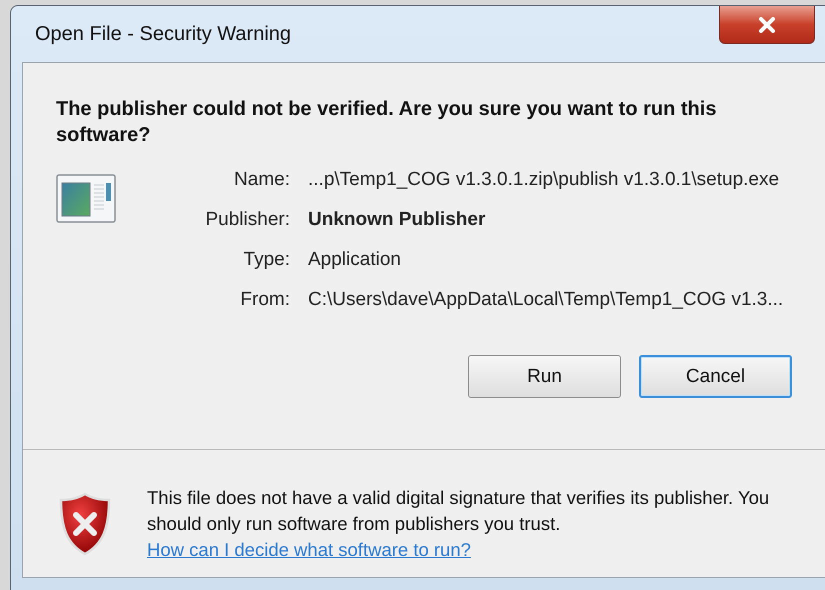 The image size is (825, 590). I want to click on field-value: ...p\Temp1_COG v1.3.0.1.zip\publish v1.3.0.1\setup.exe, so click(544, 180).